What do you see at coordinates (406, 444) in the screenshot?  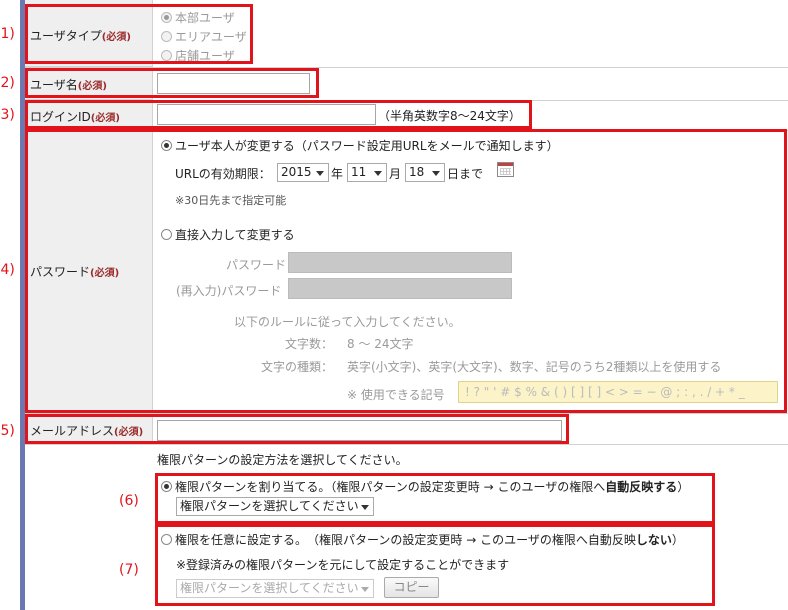 I see `row-separator` at bounding box center [406, 444].